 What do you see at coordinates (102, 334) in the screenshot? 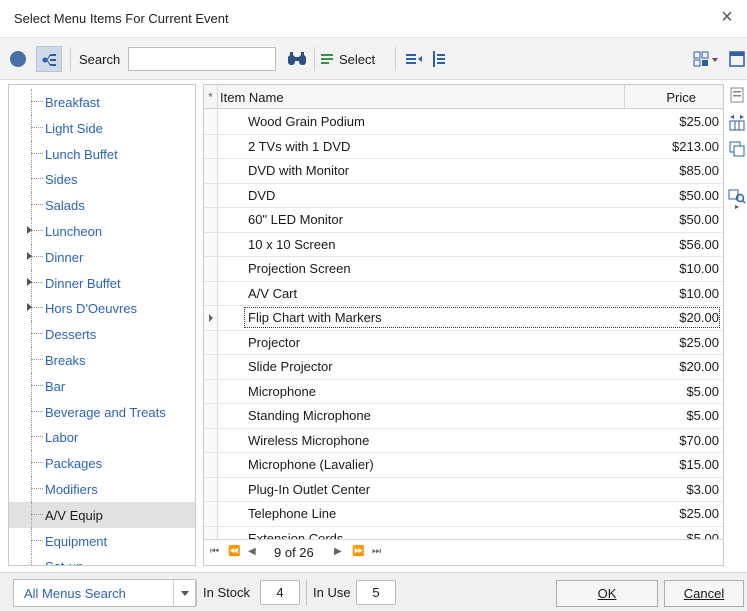
I see `tree-item: Desserts` at bounding box center [102, 334].